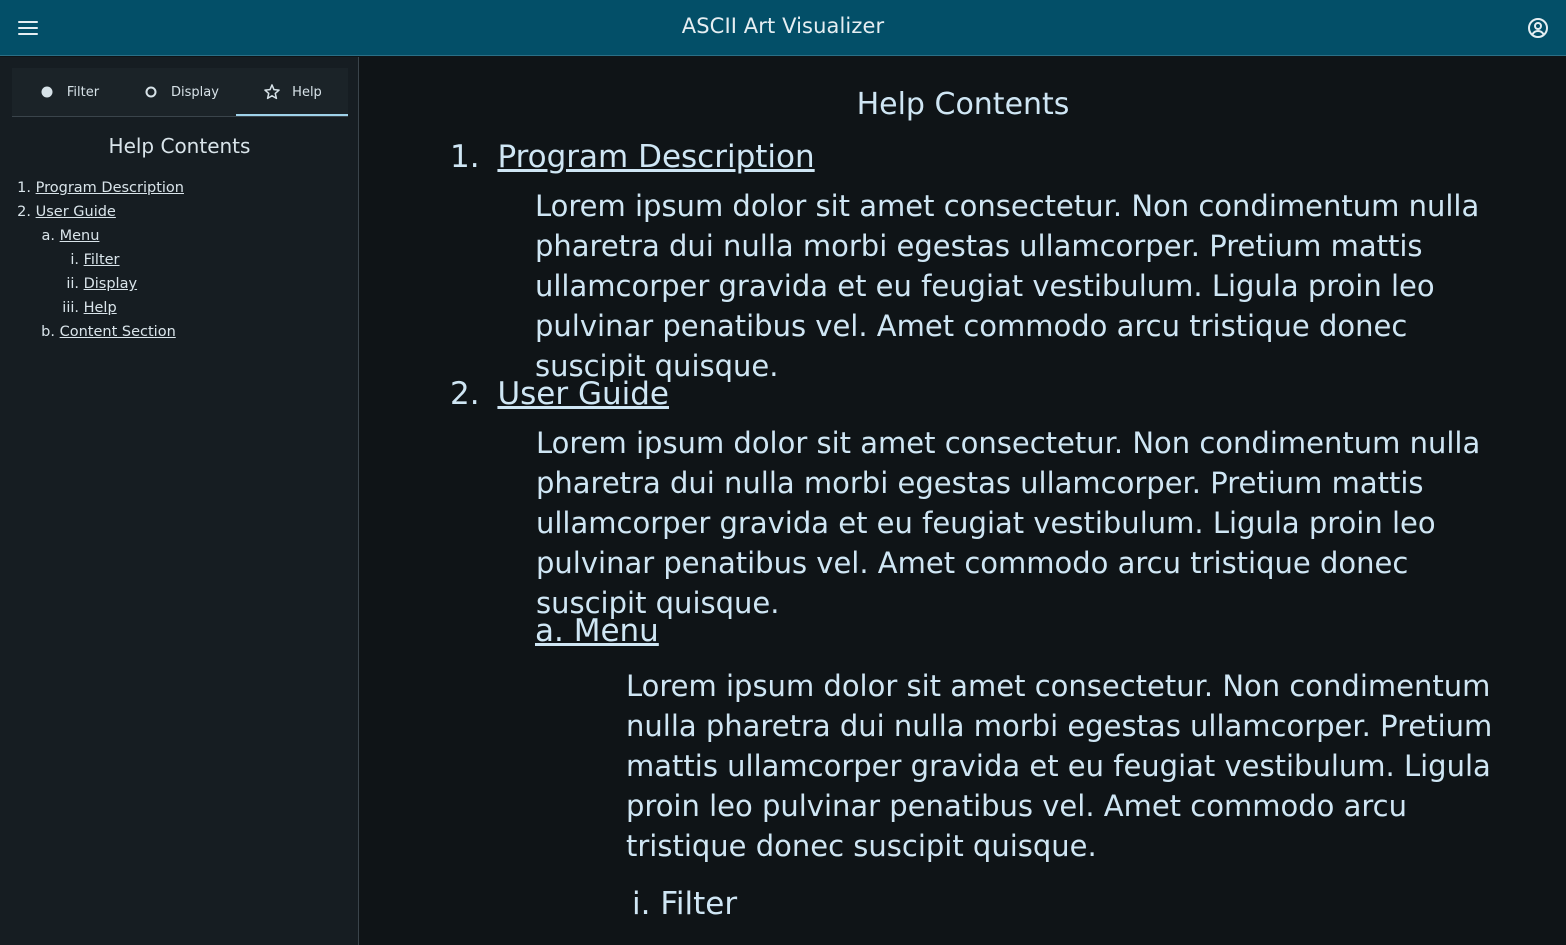 This screenshot has width=1566, height=945. Describe the element at coordinates (76, 212) in the screenshot. I see `toc-link-user-guide: User Guide` at that location.